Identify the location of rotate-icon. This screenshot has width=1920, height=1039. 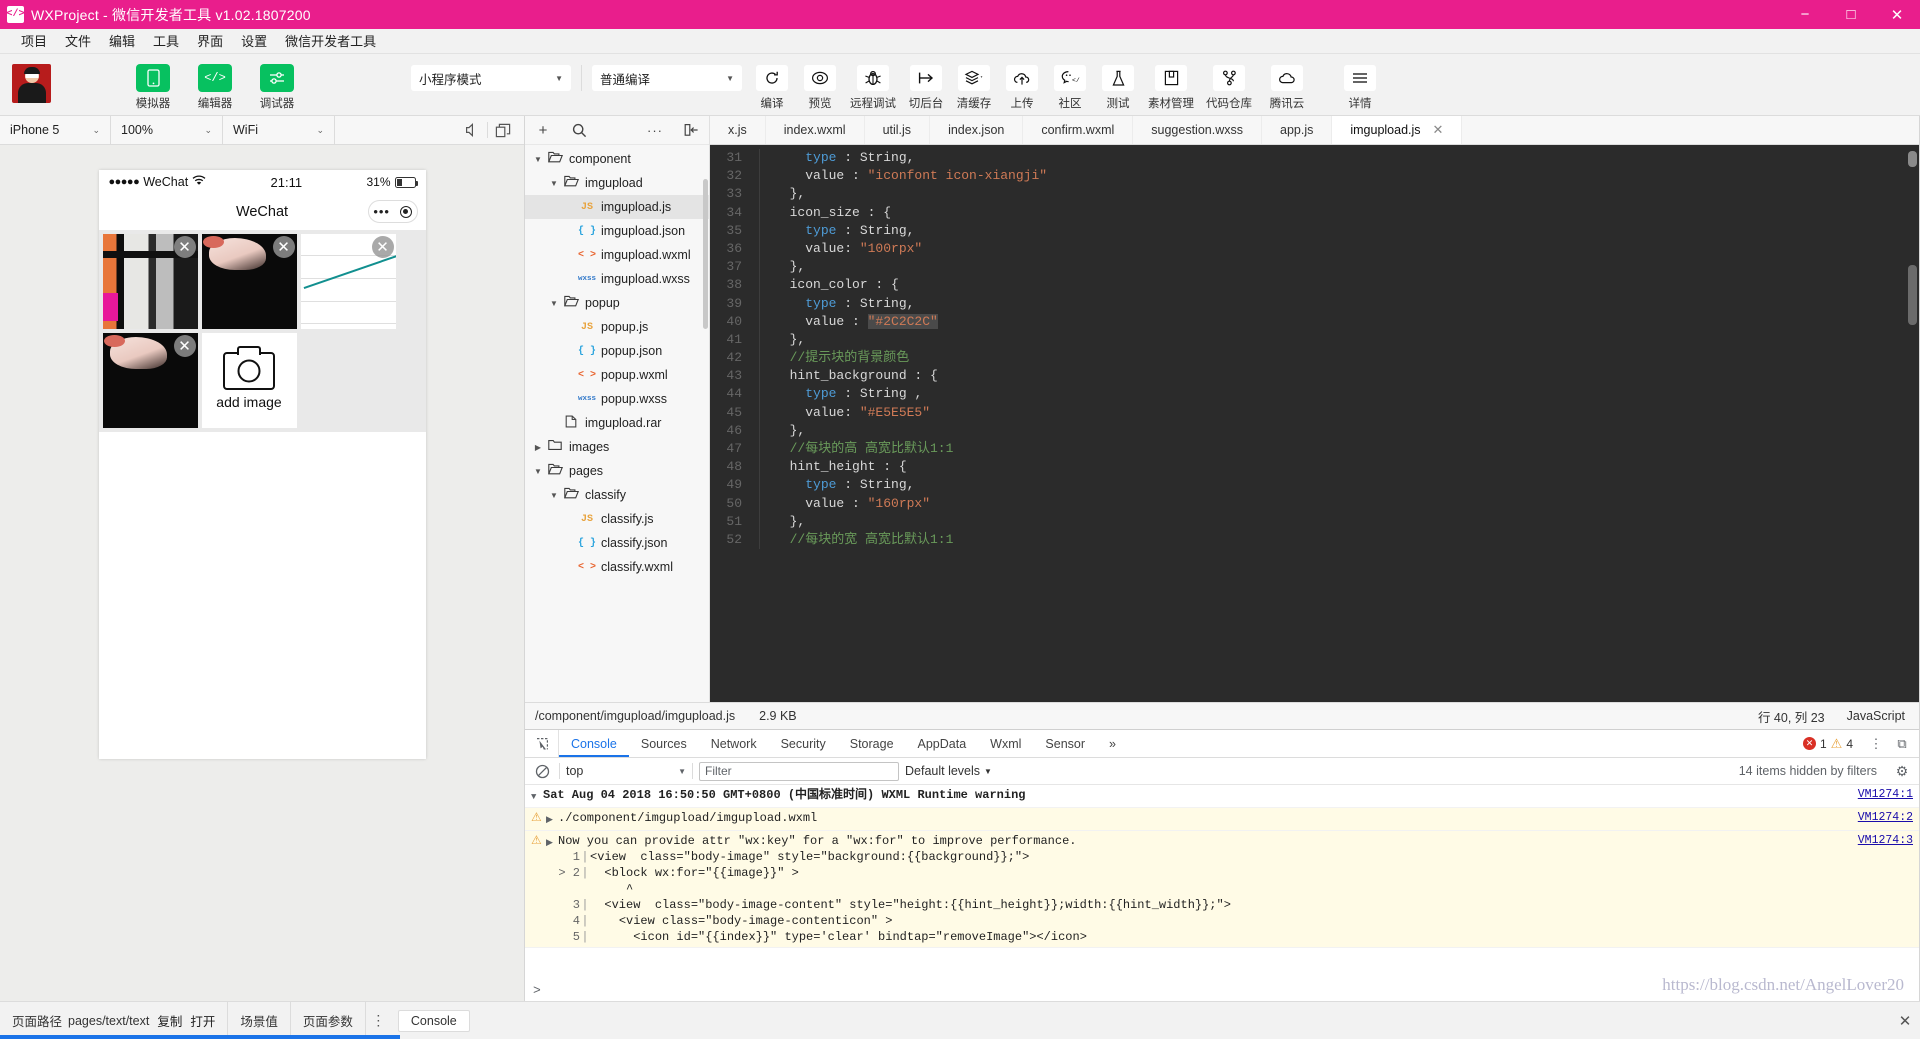
(503, 130).